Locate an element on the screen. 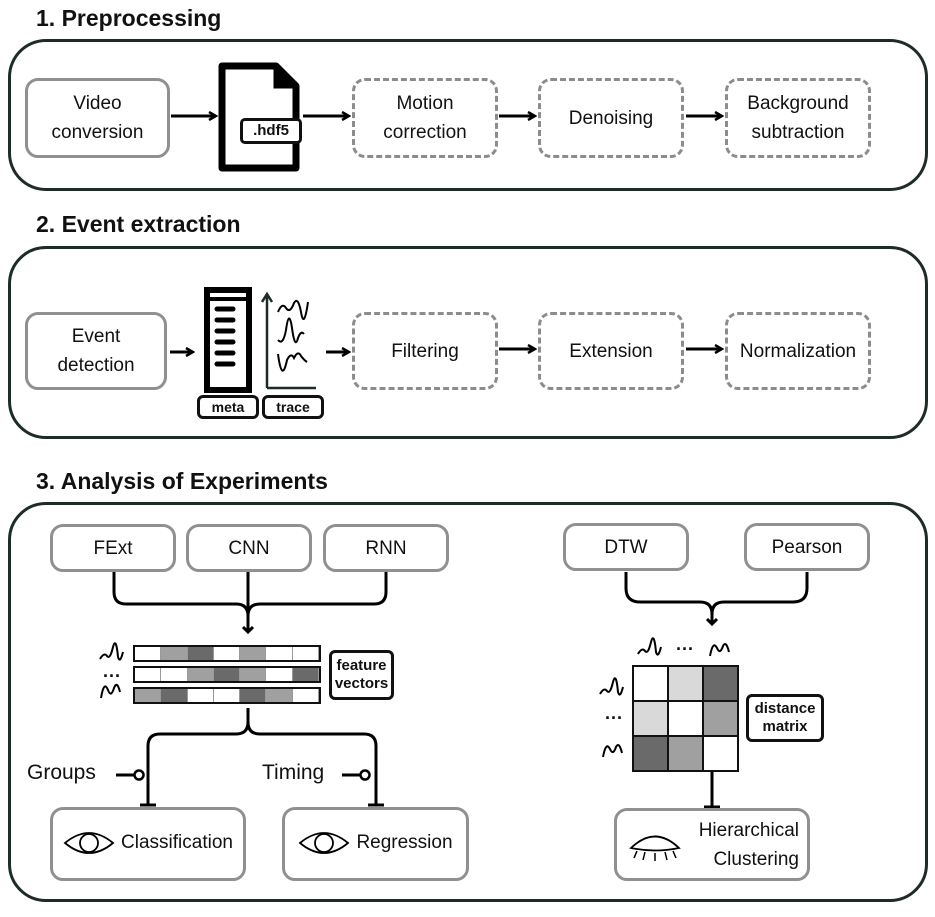 The image size is (935, 917). output-label: Regression is located at coordinates (404, 842).